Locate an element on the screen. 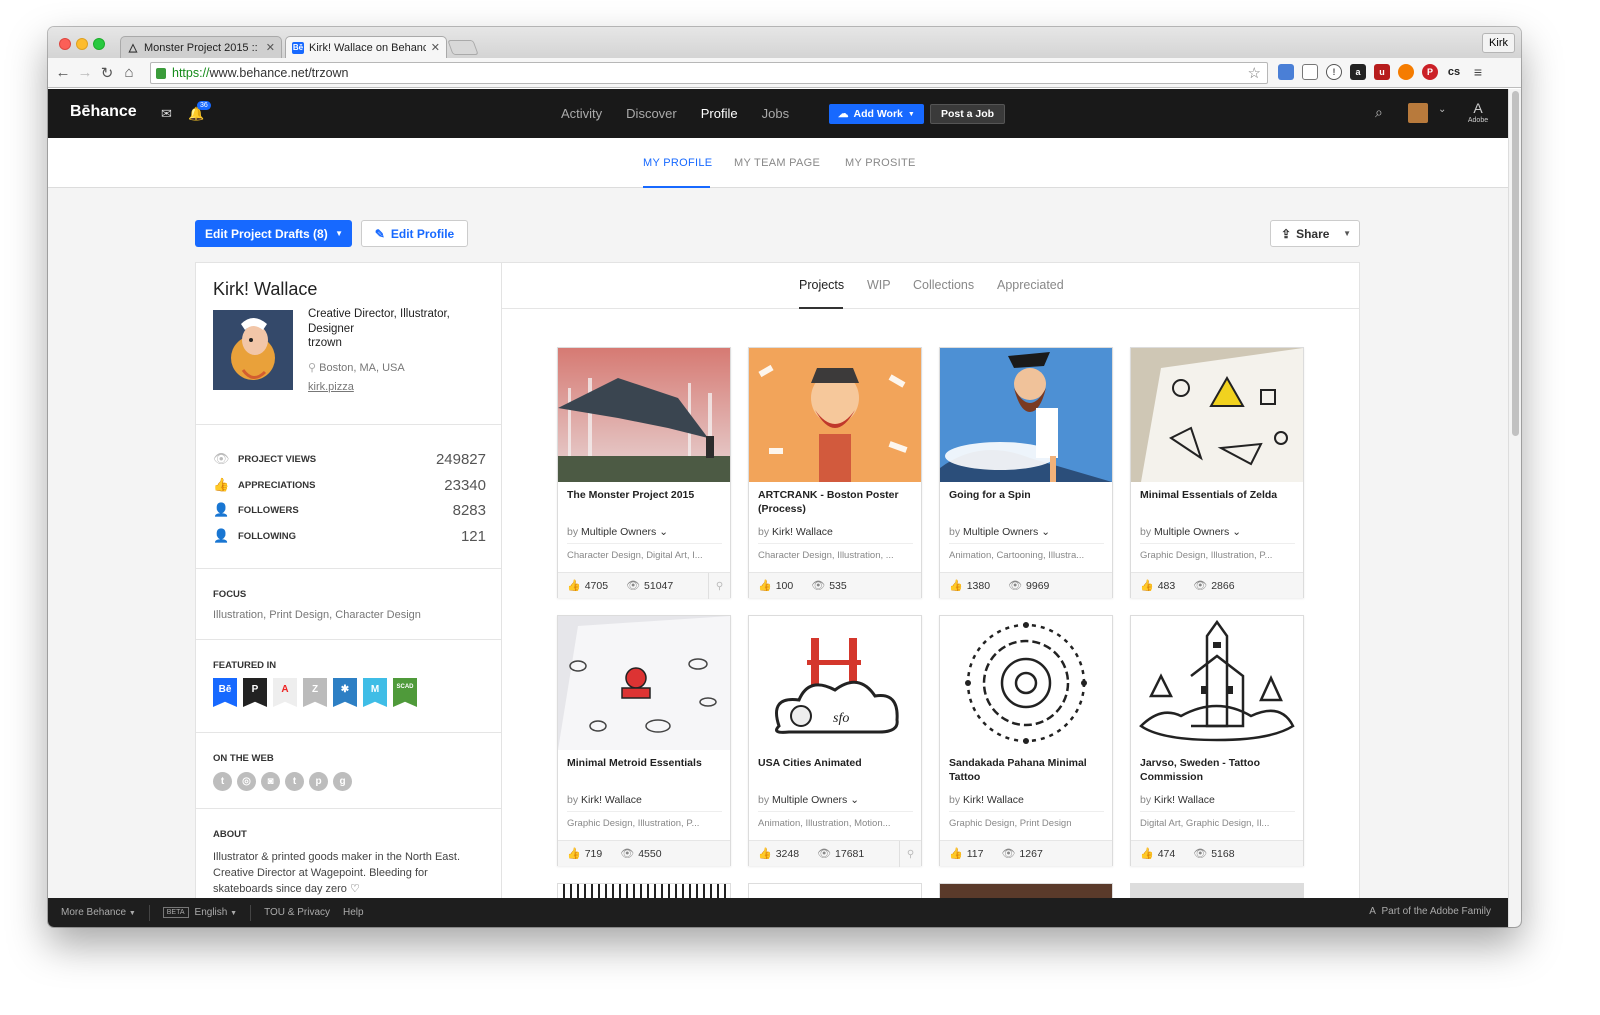 The width and height of the screenshot is (1600, 1015). stat-following: 👤 FOLLOWING 121 is located at coordinates (349, 536).